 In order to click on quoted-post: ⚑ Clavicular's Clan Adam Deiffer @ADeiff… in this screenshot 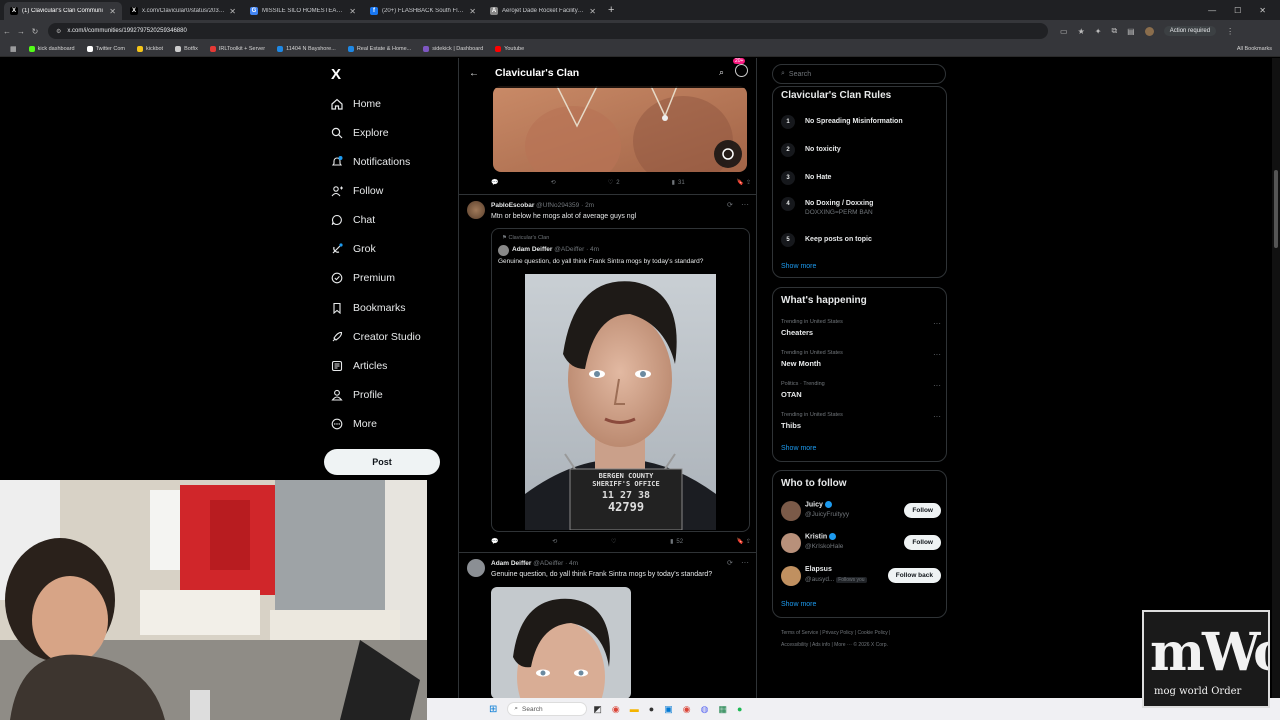, I will do `click(620, 380)`.